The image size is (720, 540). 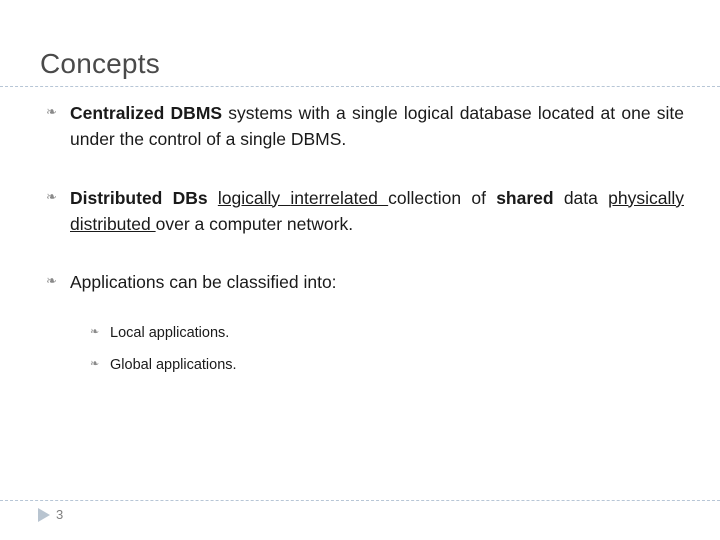 I want to click on text-run: DBs, so click(x=195, y=197).